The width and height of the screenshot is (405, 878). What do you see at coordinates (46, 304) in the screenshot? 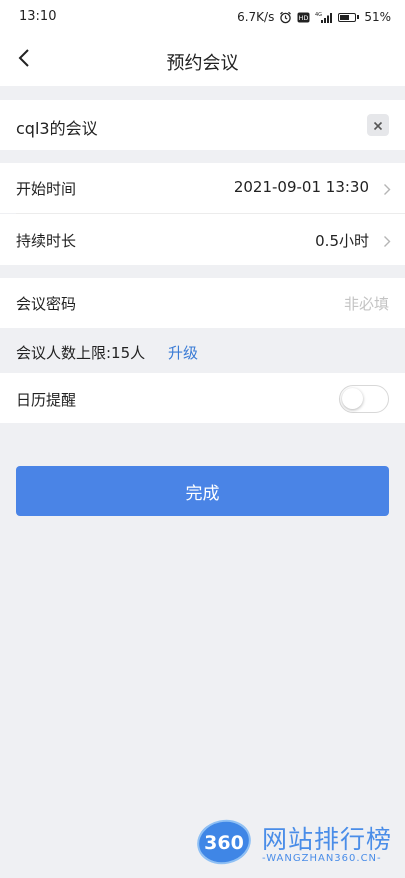
I see `password-label: 会议密码` at bounding box center [46, 304].